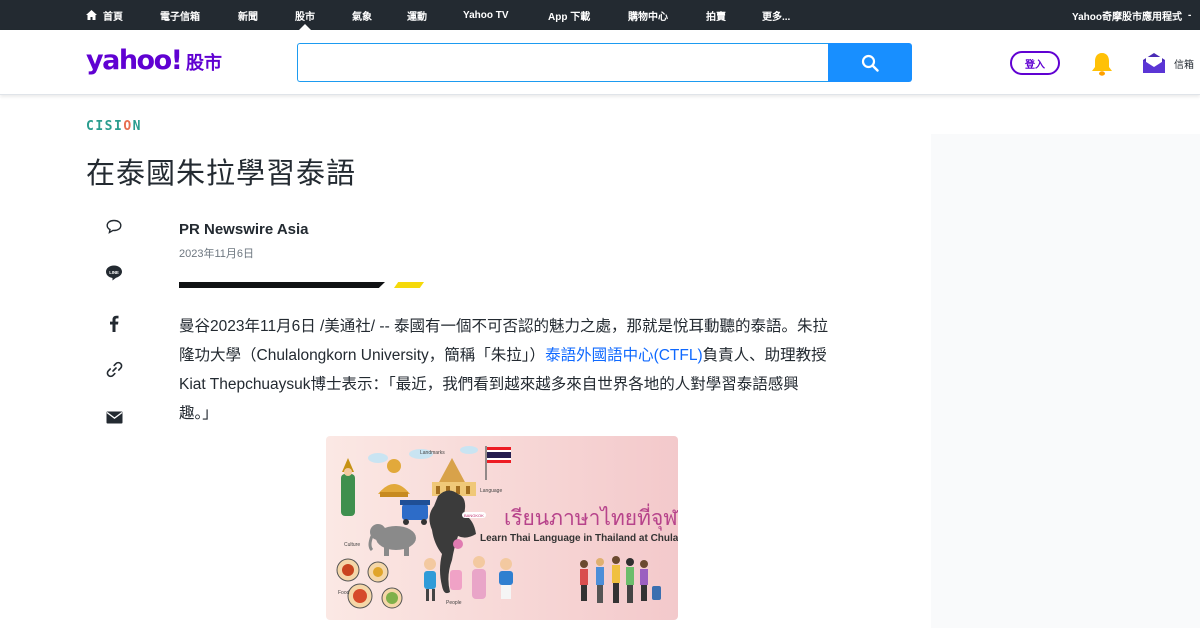  I want to click on bell-icon, so click(1102, 64).